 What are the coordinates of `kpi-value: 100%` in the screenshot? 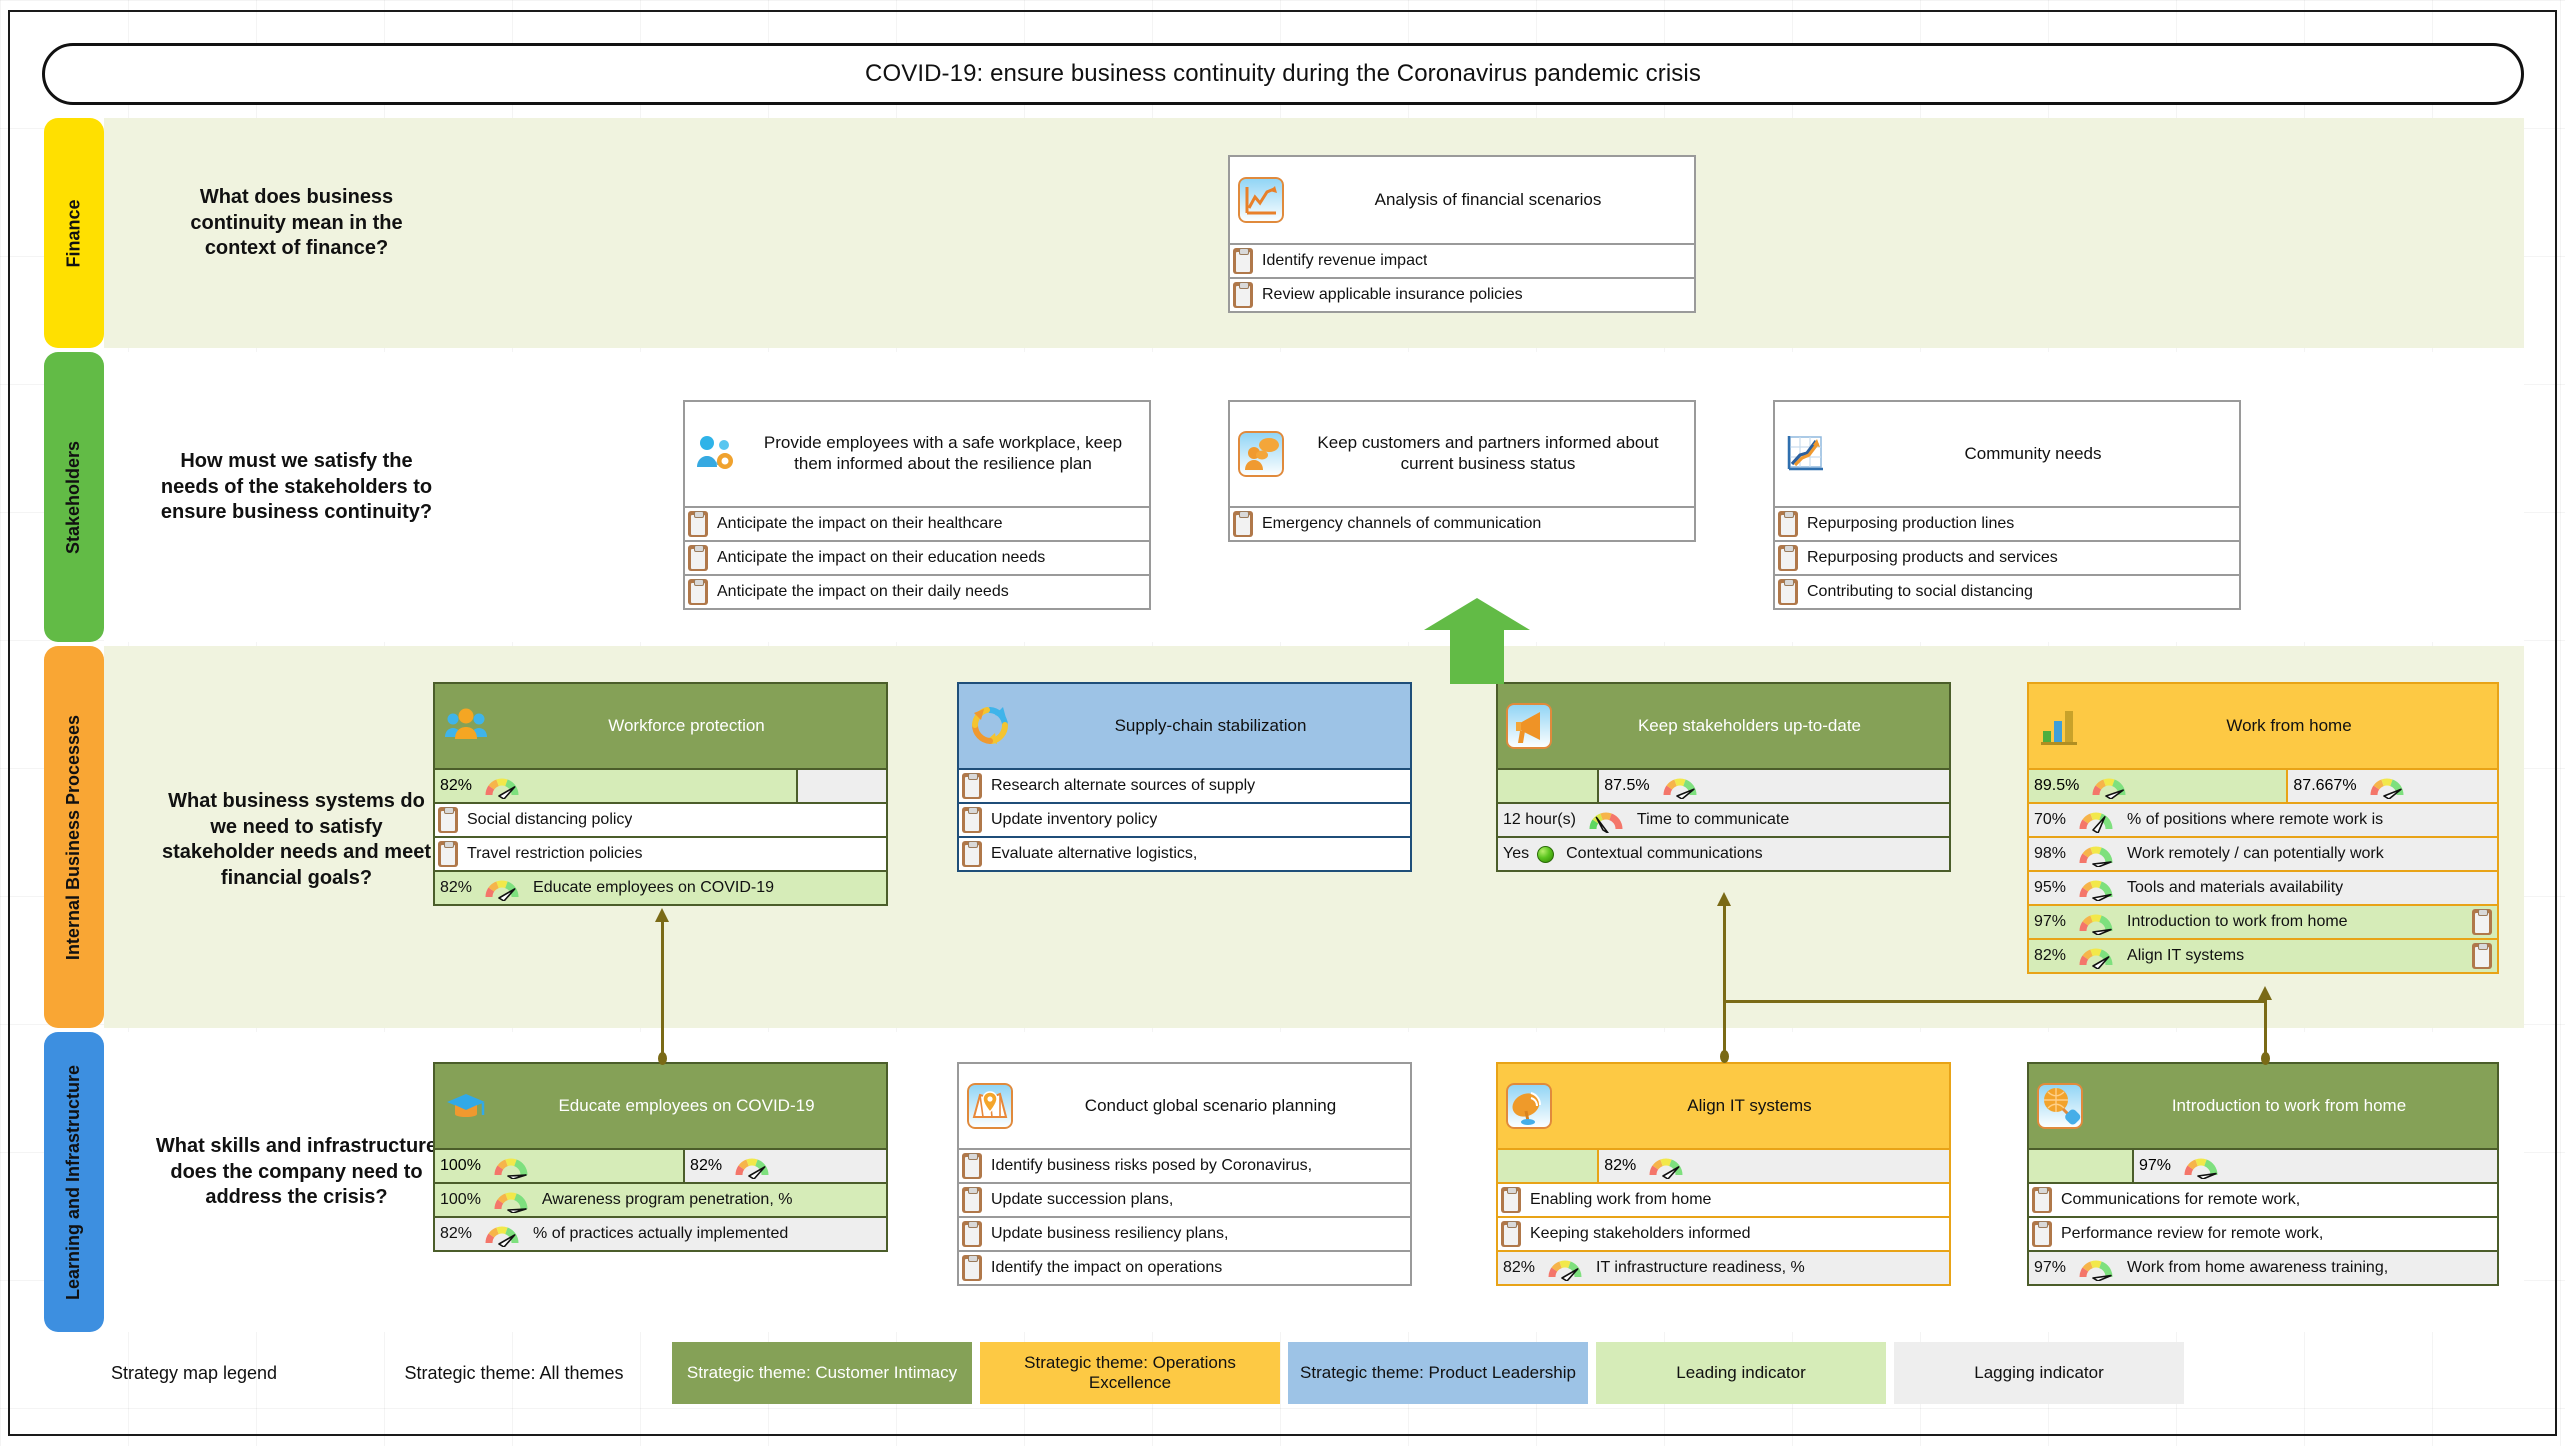 It's located at (460, 1199).